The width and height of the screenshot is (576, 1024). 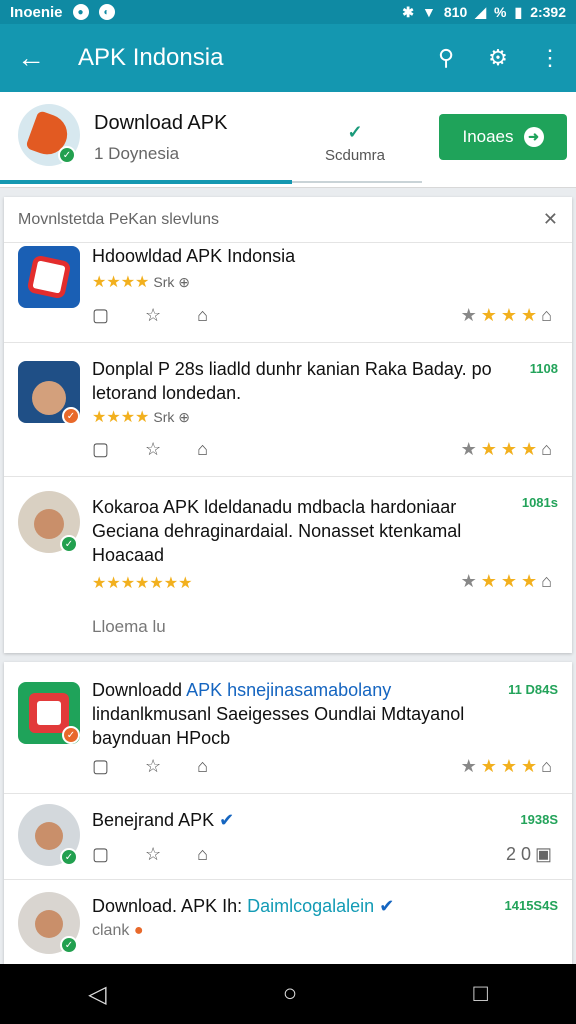 What do you see at coordinates (36, 12) in the screenshot?
I see `carrier-label: Inoenie` at bounding box center [36, 12].